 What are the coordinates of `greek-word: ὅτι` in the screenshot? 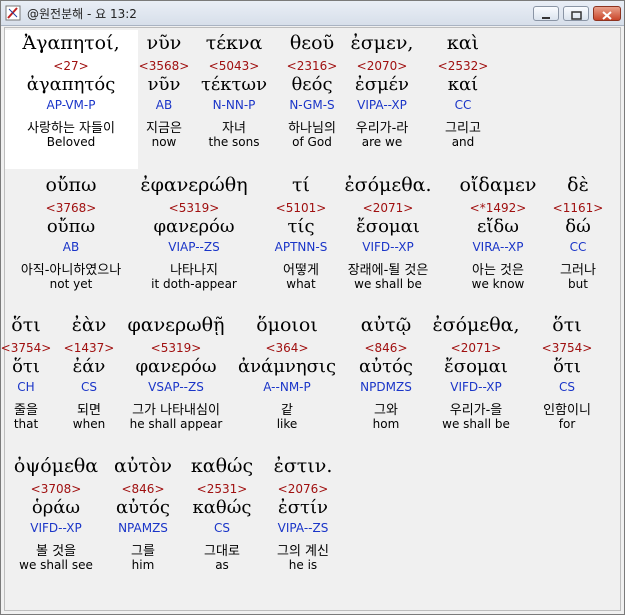 It's located at (567, 325).